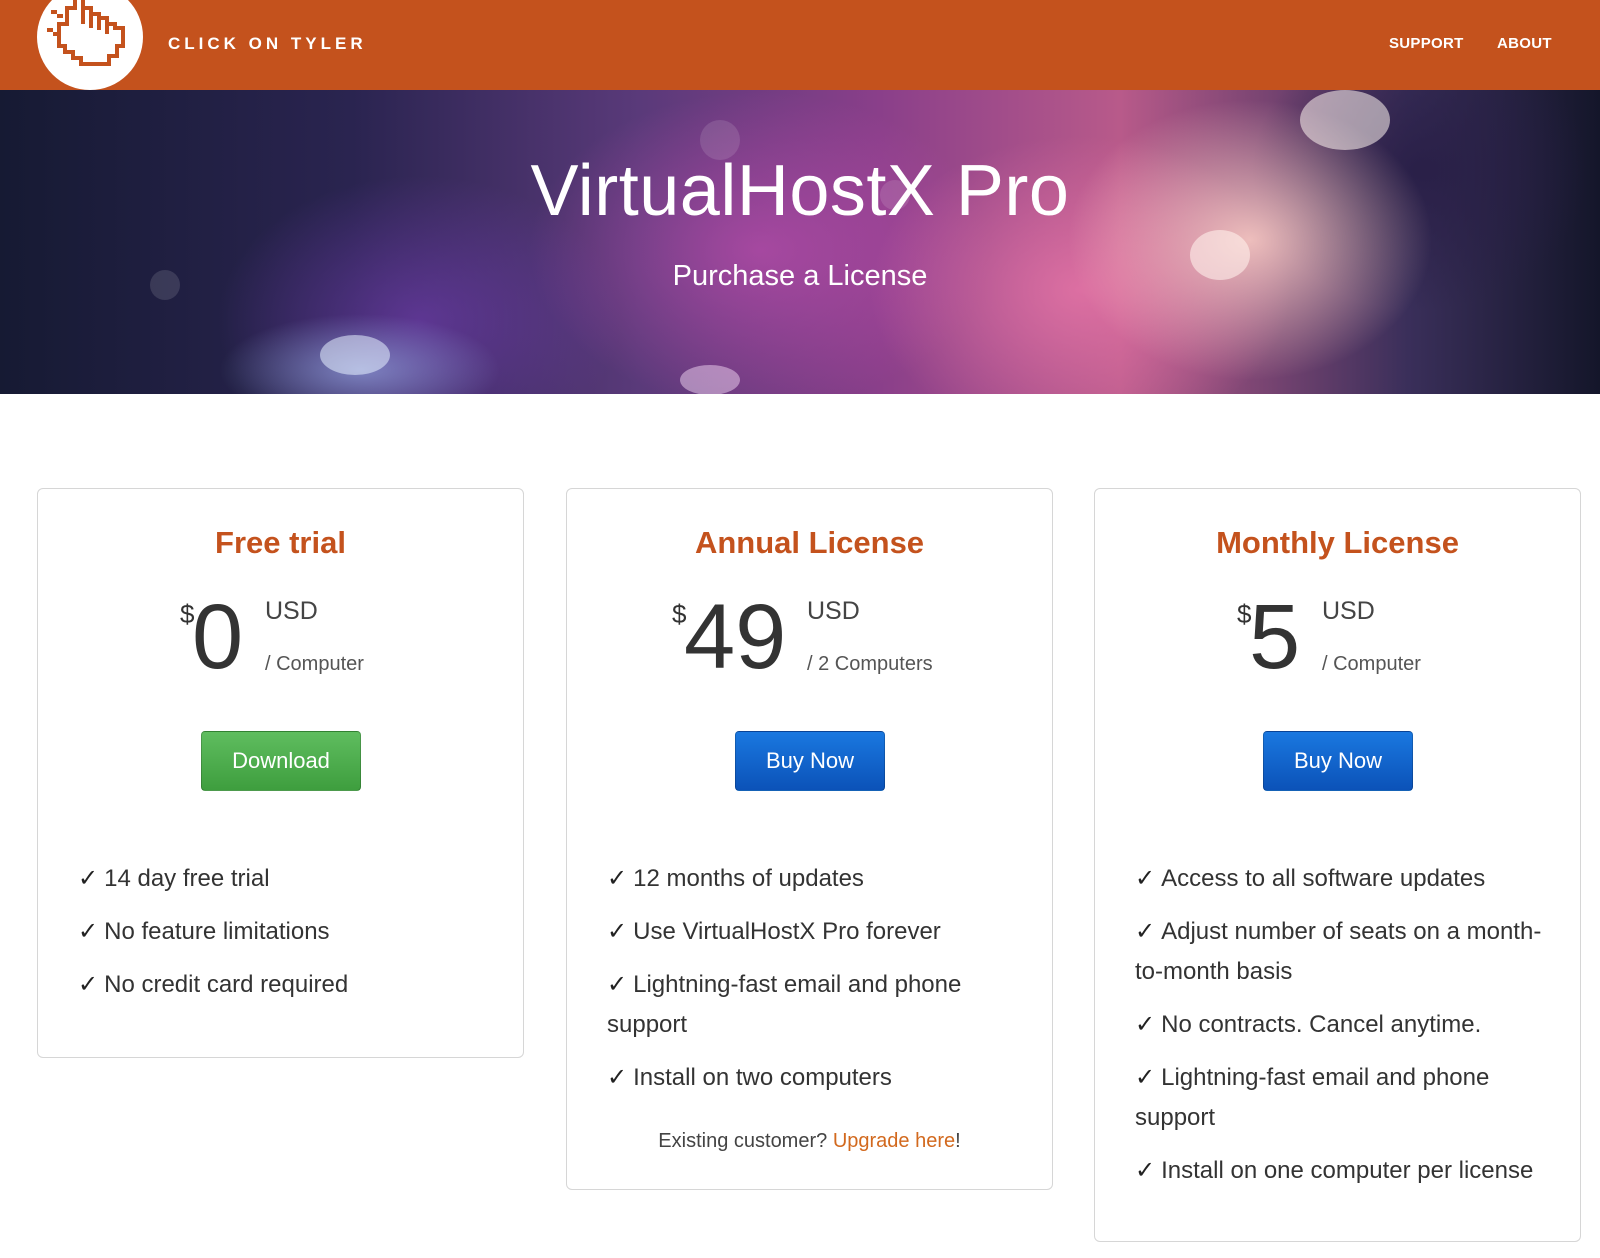 Image resolution: width=1600 pixels, height=1258 pixels. I want to click on buy-now-button-monthly: Buy Now, so click(1338, 761).